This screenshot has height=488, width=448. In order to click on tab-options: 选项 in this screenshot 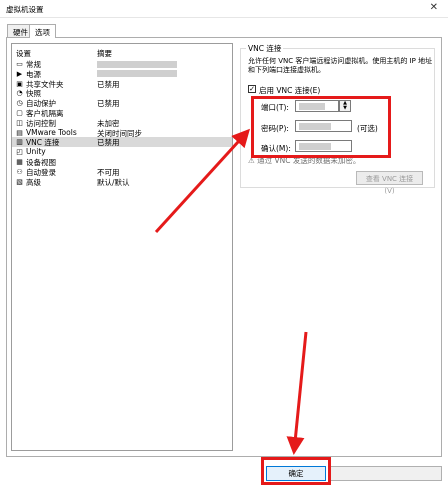, I will do `click(42, 31)`.